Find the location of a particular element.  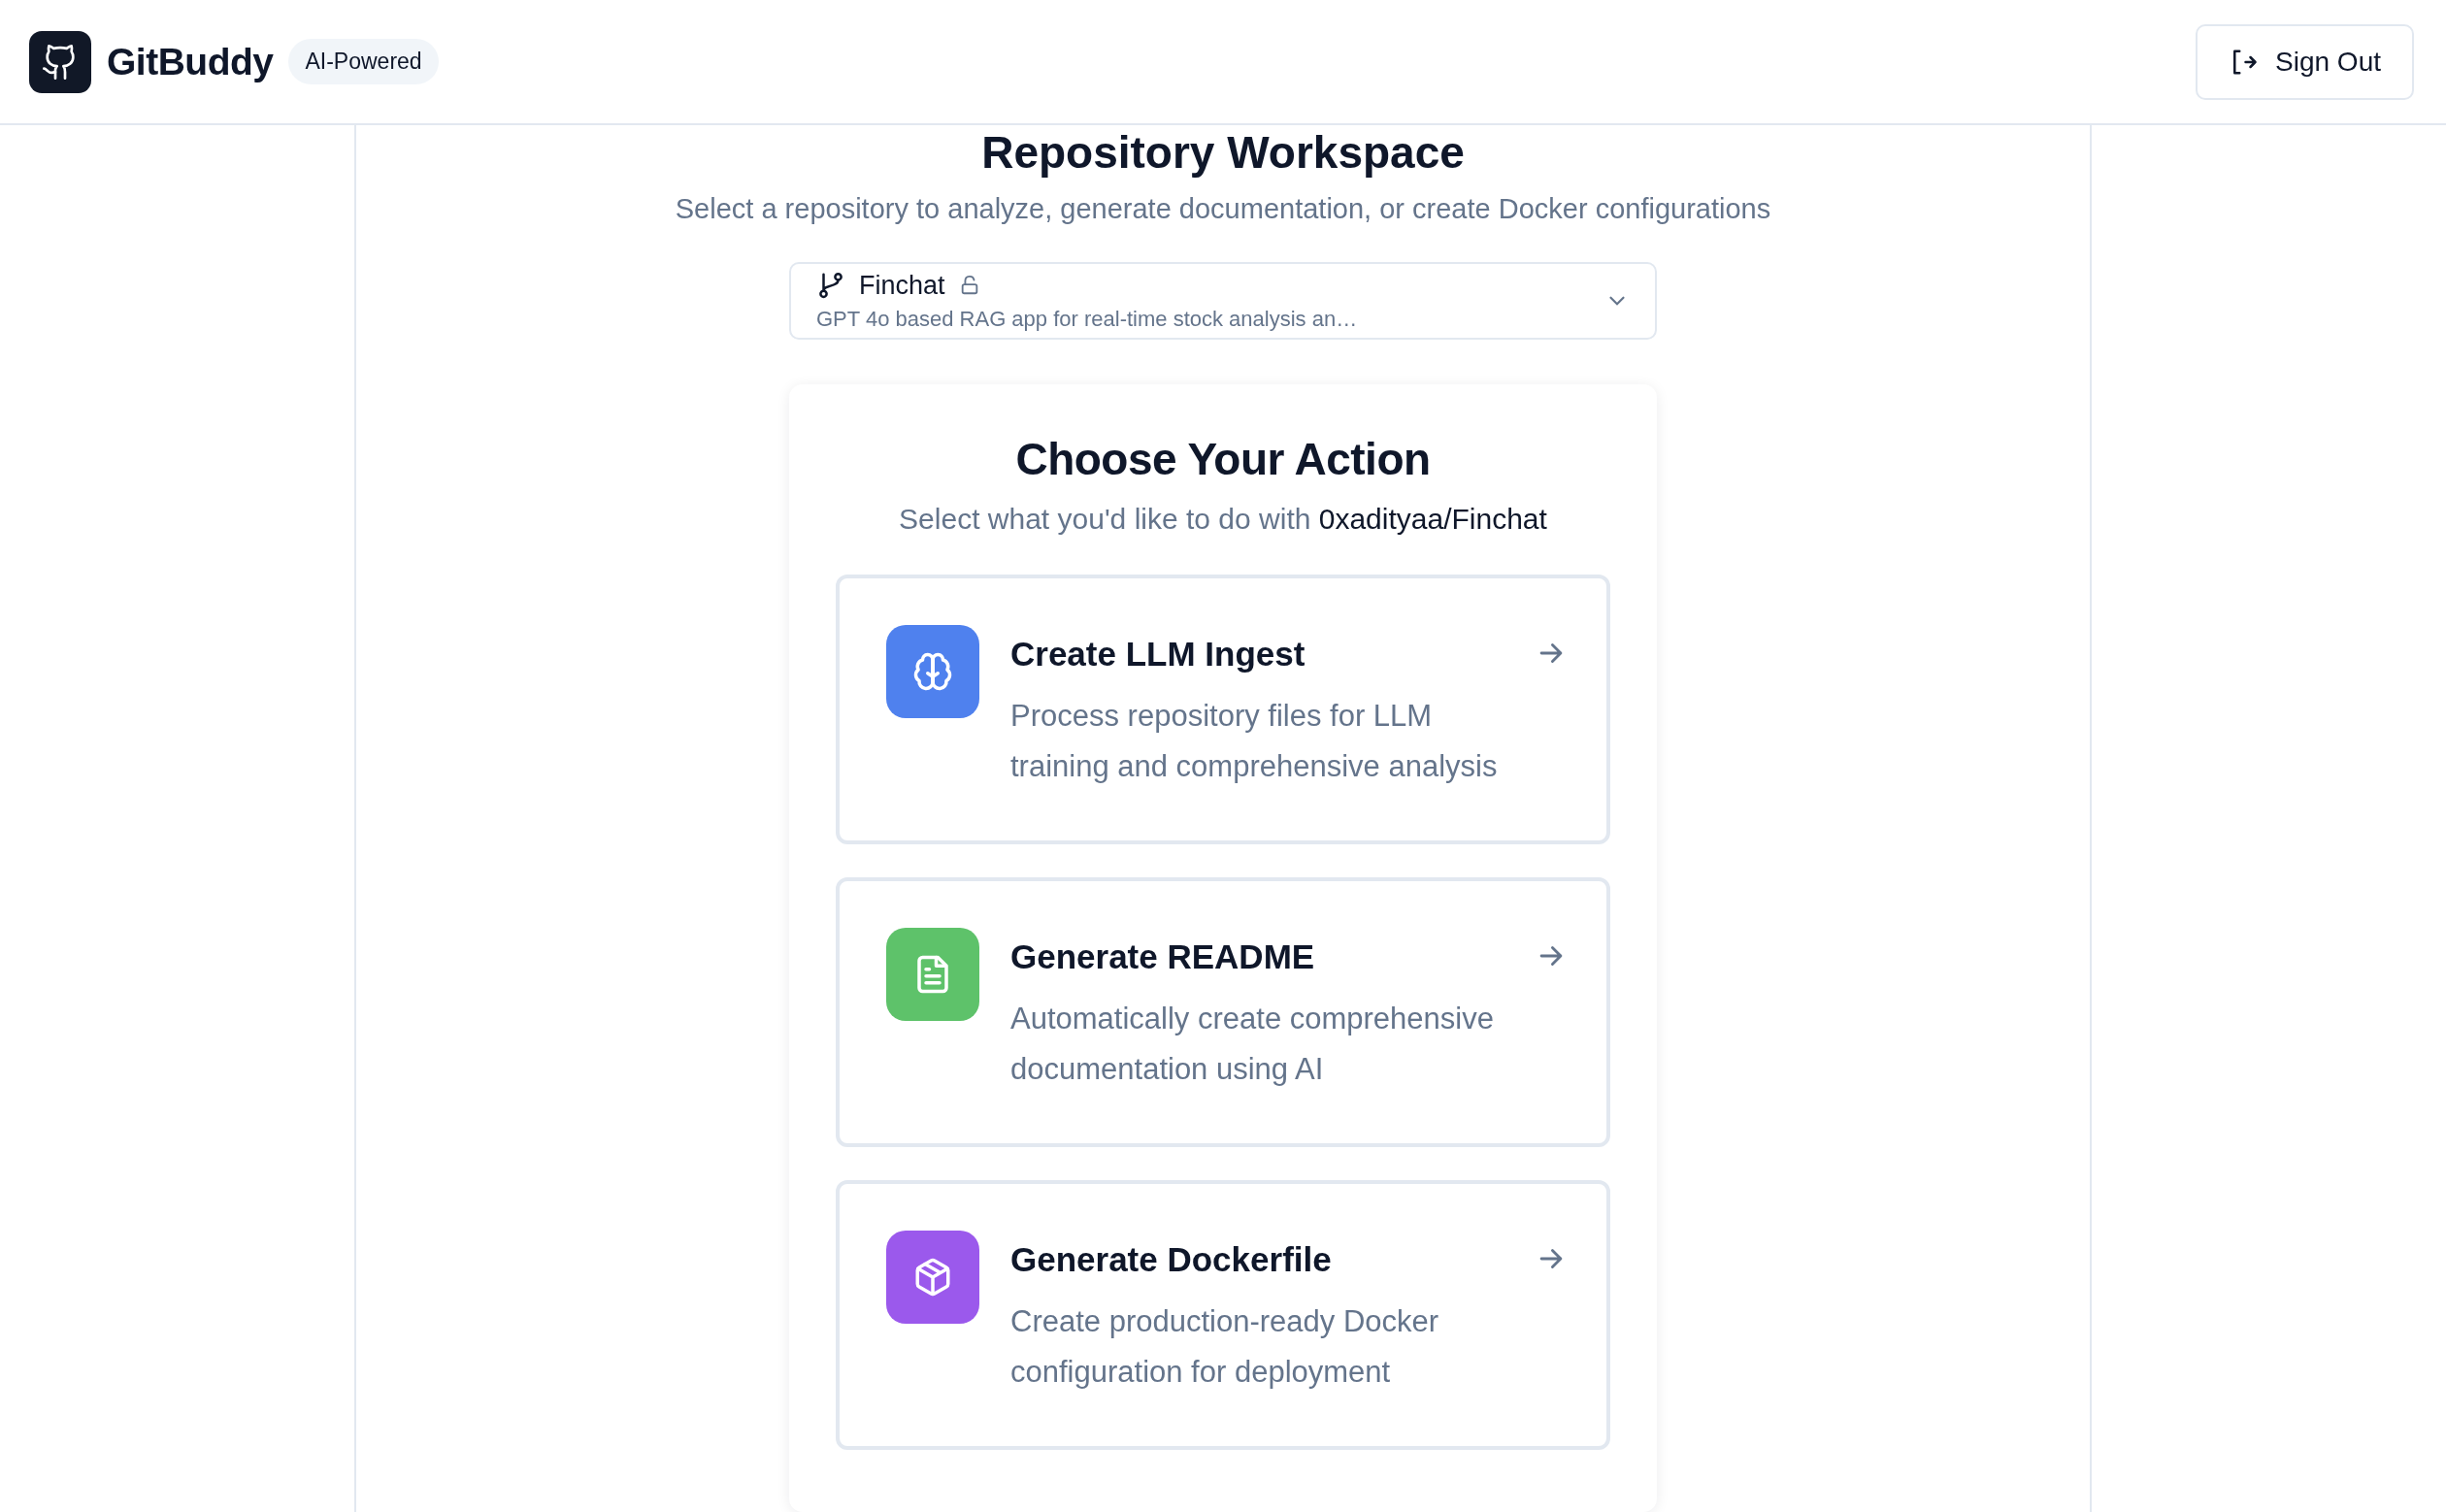

logo-icon is located at coordinates (60, 61).